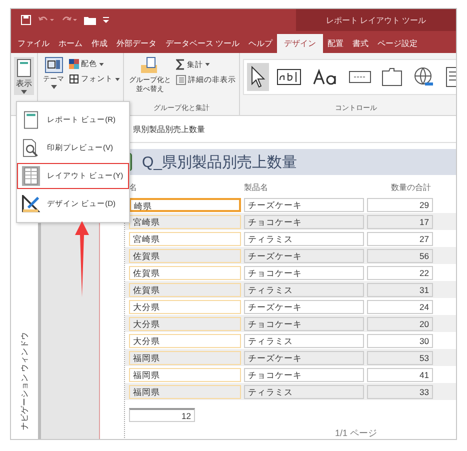 The image size is (467, 451). What do you see at coordinates (400, 239) in the screenshot?
I see `table-cell: 27` at bounding box center [400, 239].